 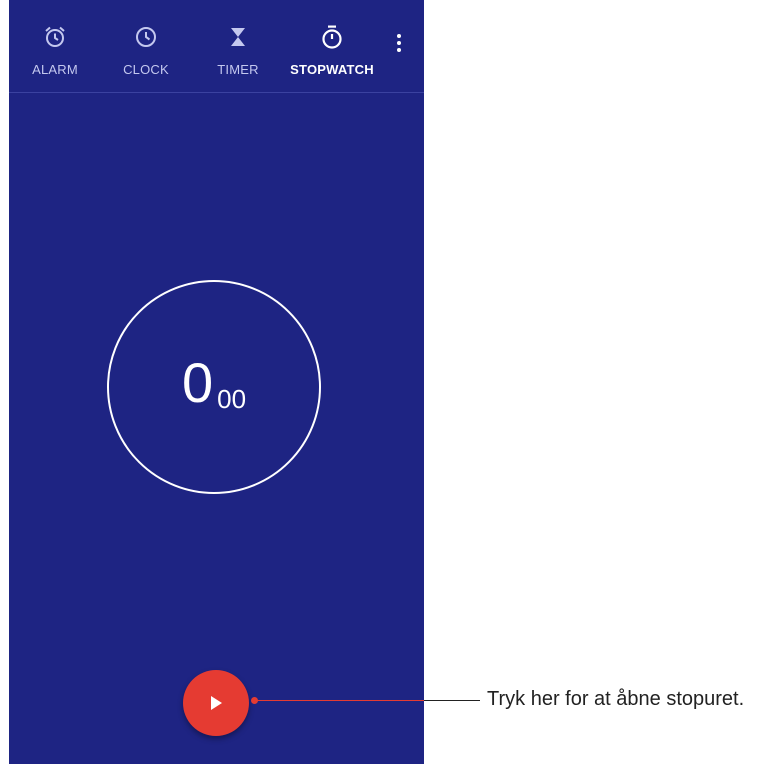 I want to click on tab-alarm-label: ALARM, so click(x=55, y=69).